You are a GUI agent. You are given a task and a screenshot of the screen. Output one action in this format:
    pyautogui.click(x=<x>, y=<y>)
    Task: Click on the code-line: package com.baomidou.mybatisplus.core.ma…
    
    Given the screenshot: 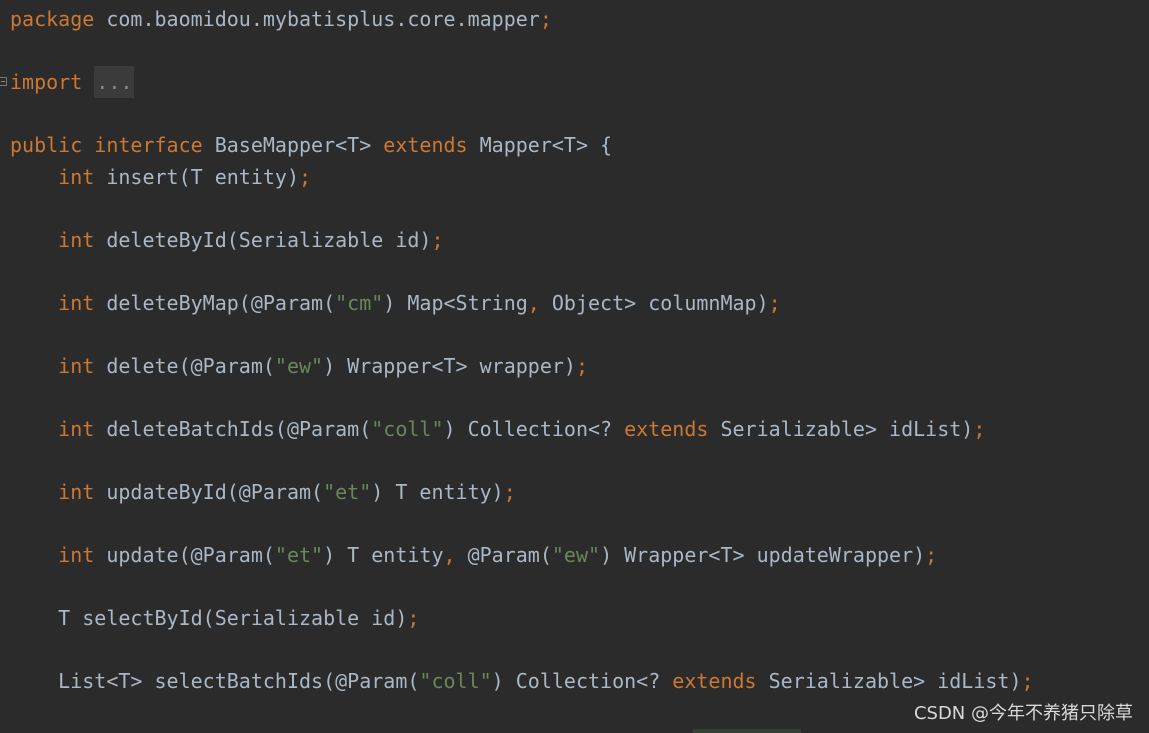 What is the action you would take?
    pyautogui.click(x=522, y=20)
    